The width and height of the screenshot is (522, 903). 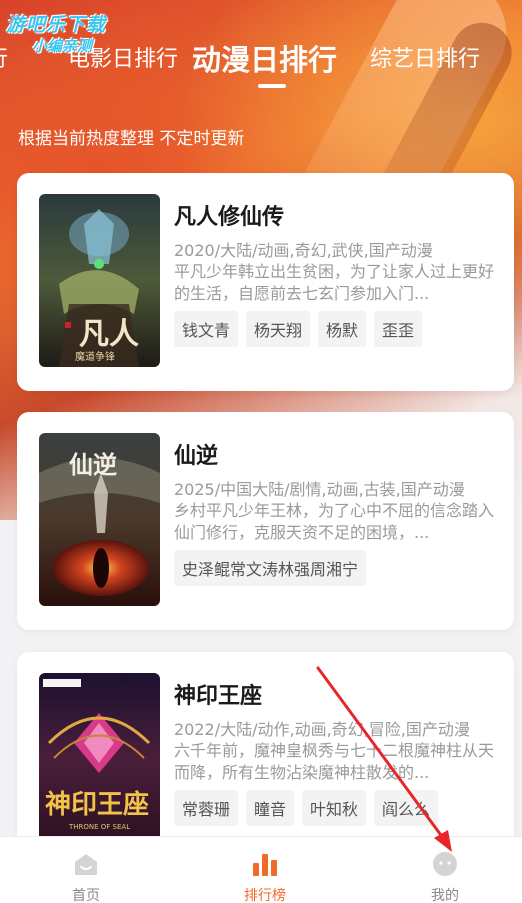 What do you see at coordinates (303, 250) in the screenshot?
I see `show-meta: 2020/大陆/动画,奇幻,武侠,国产动漫` at bounding box center [303, 250].